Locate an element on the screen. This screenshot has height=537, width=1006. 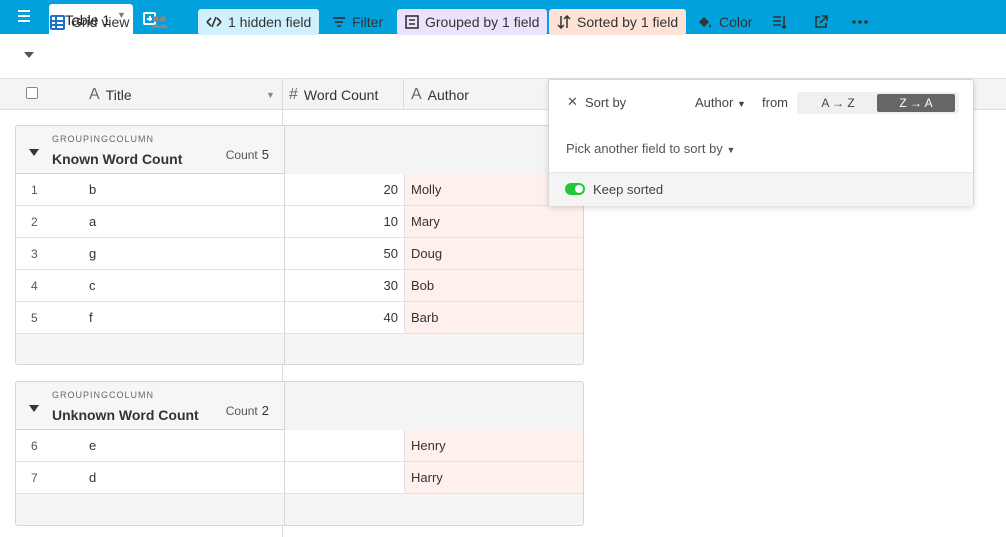
sort-direction-toggle: A → Z Z → A is located at coordinates (878, 103).